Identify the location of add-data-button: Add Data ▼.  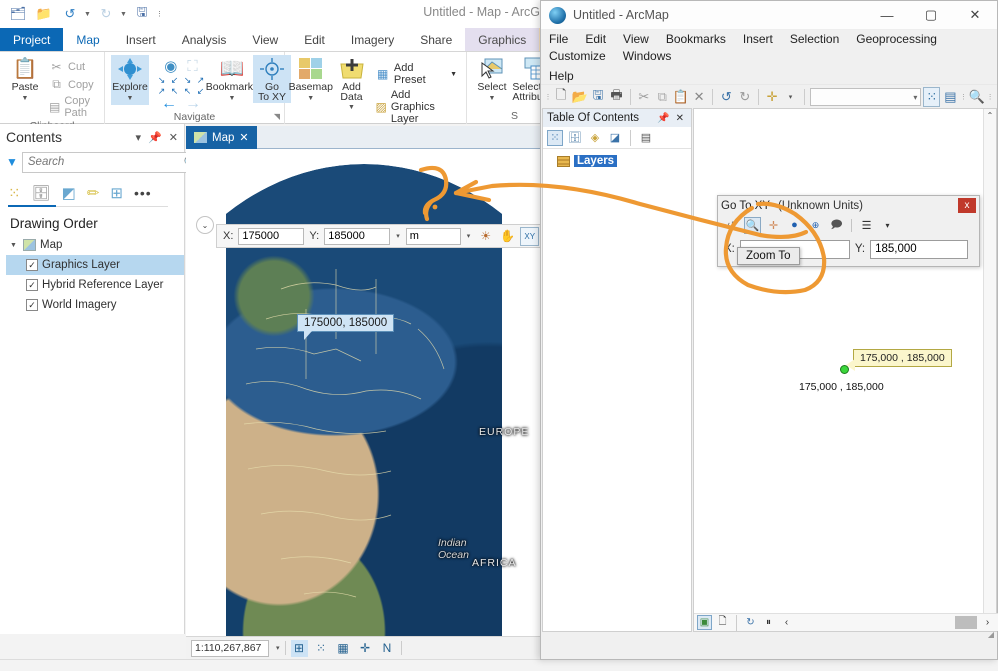
(352, 84).